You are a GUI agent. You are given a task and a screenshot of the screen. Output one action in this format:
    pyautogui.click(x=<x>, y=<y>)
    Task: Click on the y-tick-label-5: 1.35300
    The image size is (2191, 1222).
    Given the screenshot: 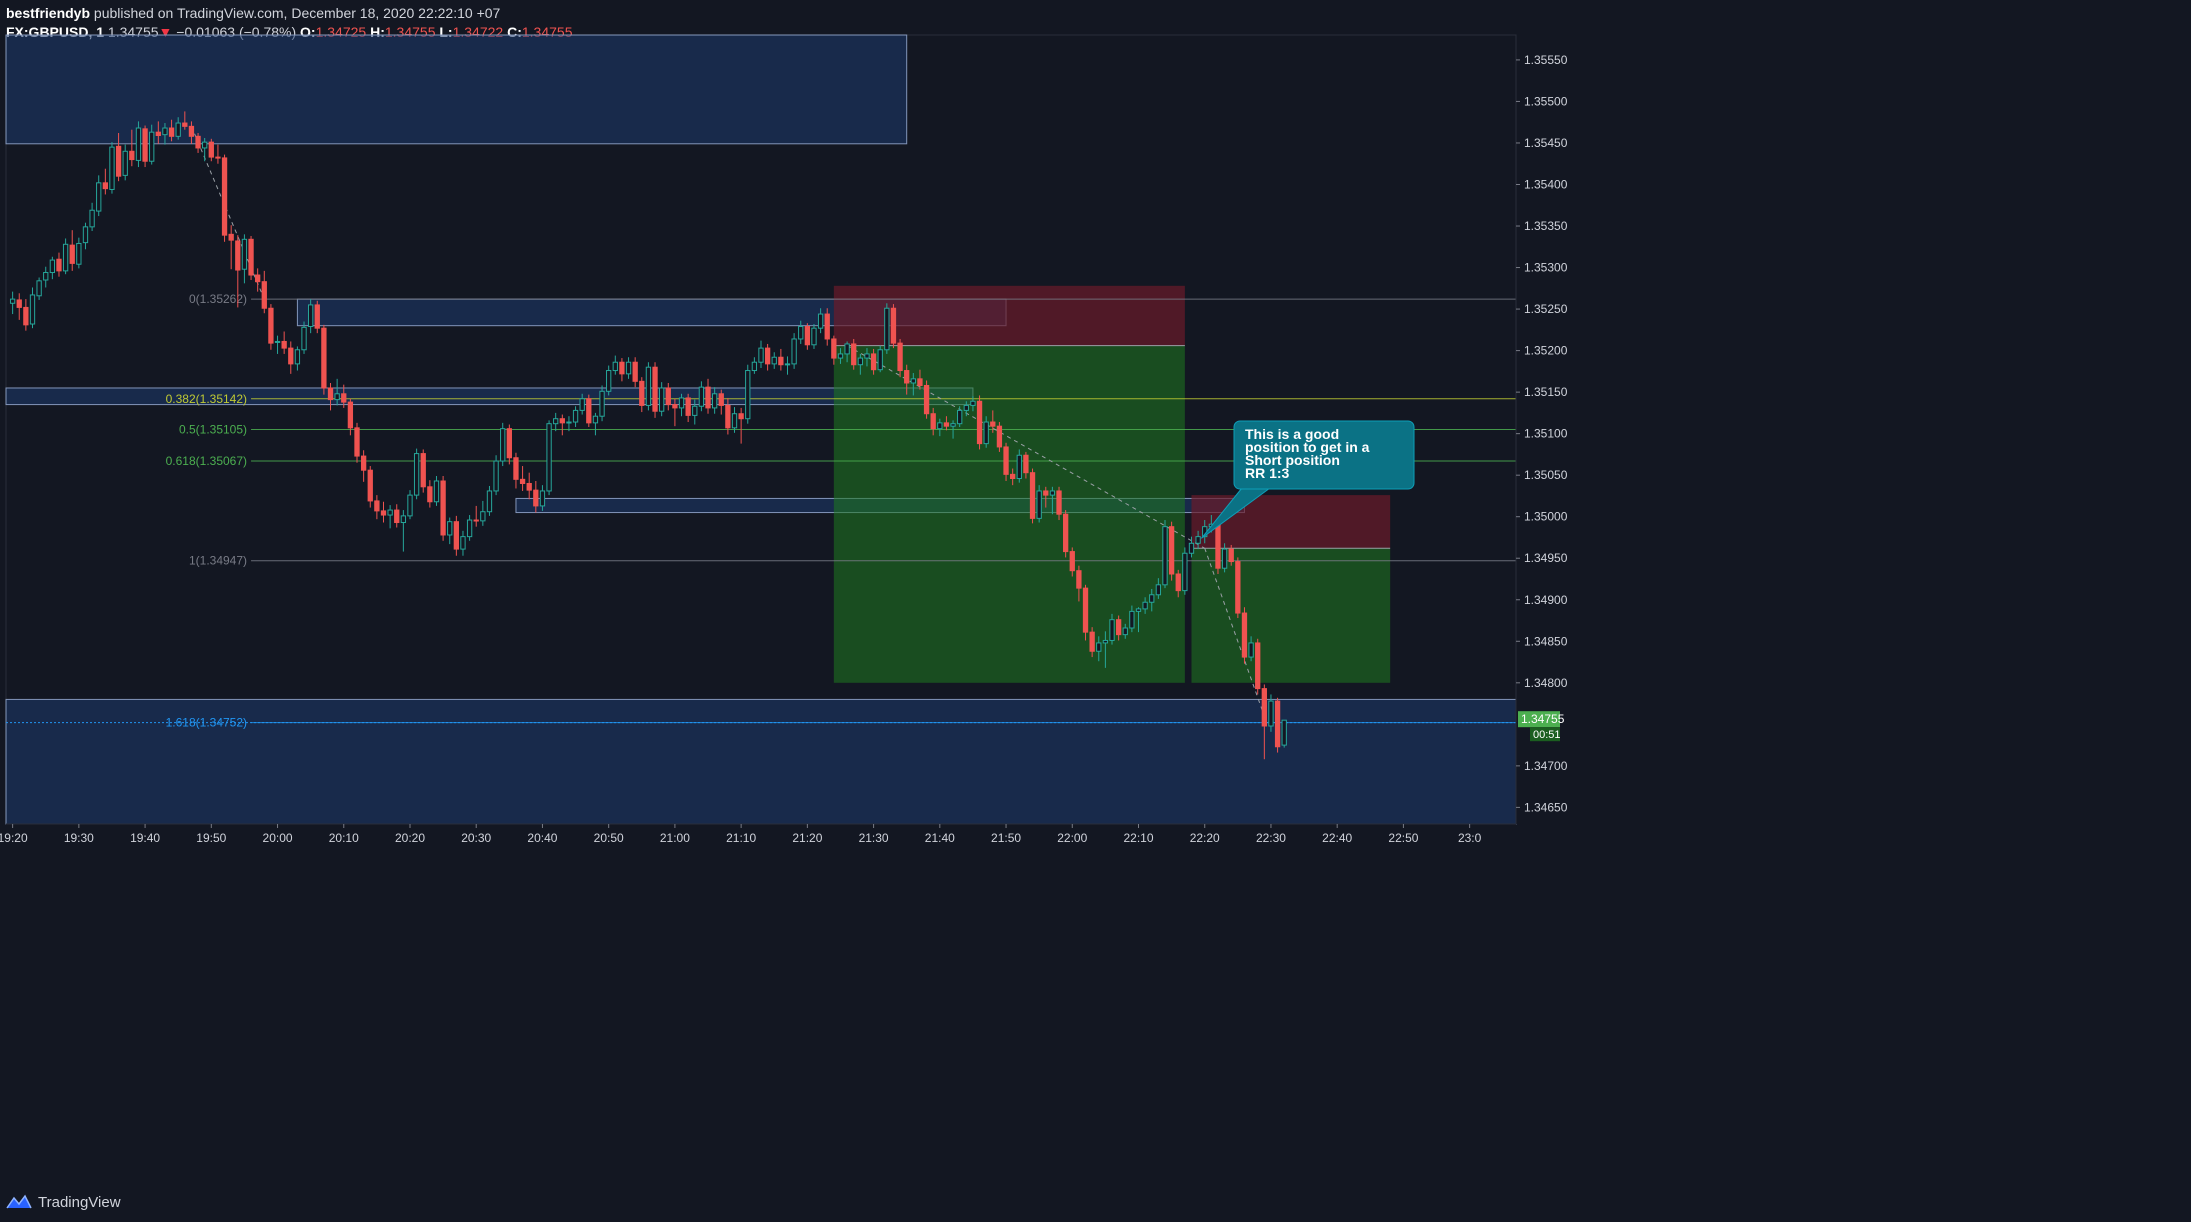 What is the action you would take?
    pyautogui.click(x=1546, y=268)
    